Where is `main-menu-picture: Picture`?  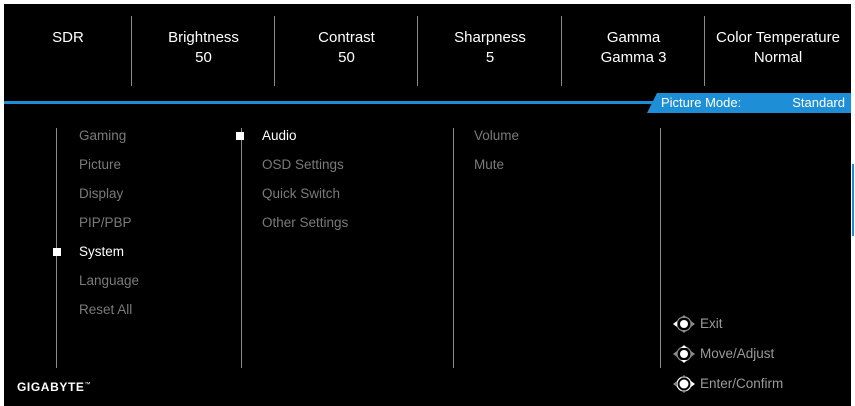 main-menu-picture: Picture is located at coordinates (100, 165).